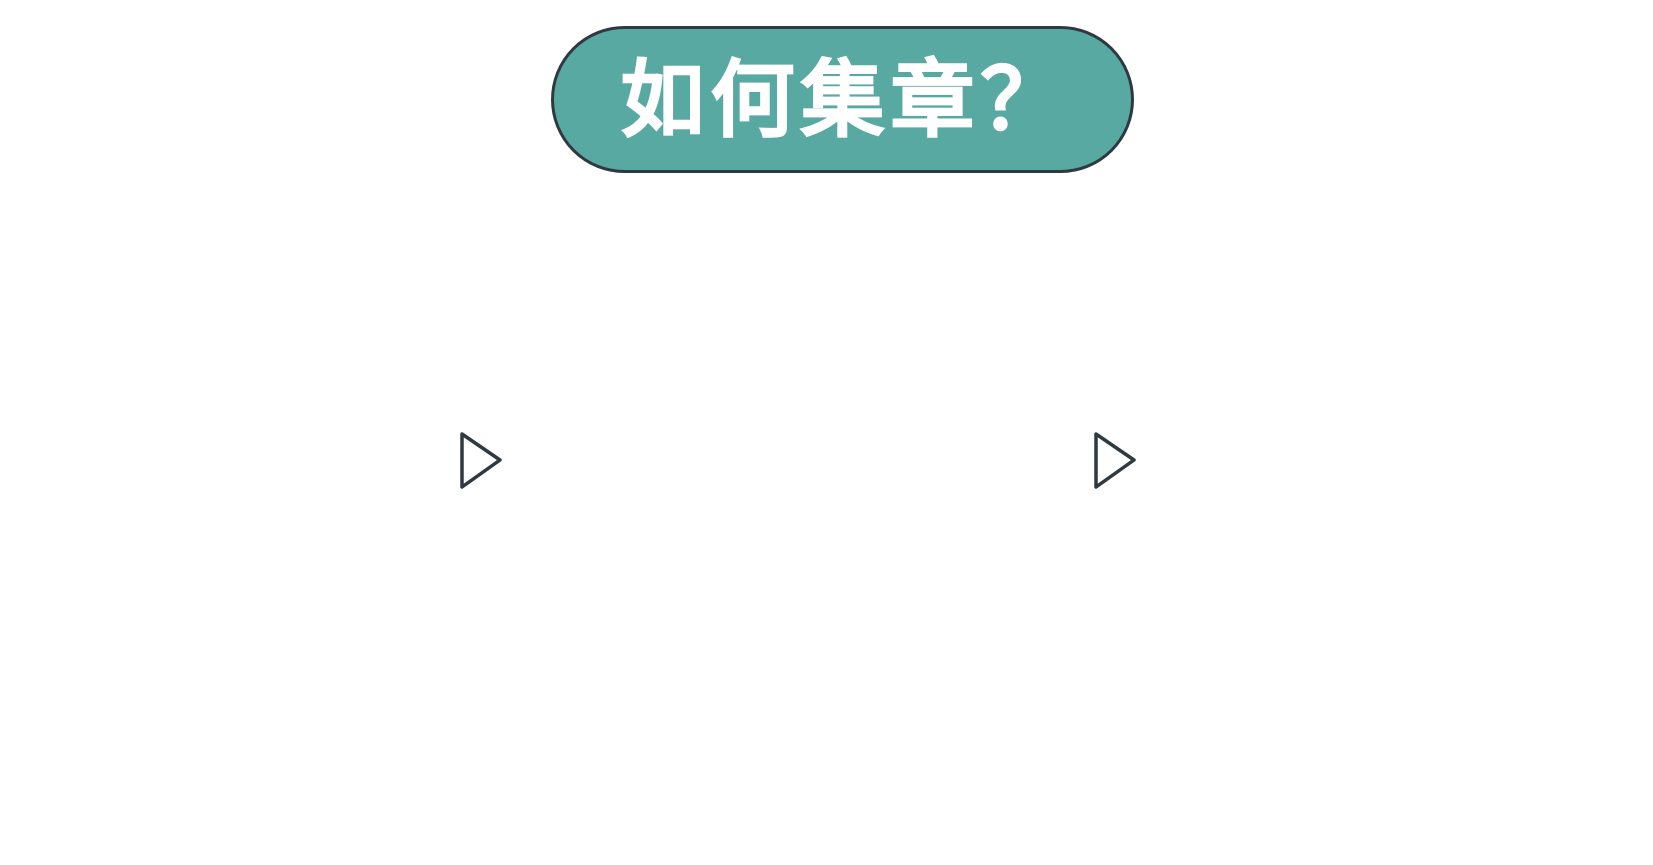  I want to click on right-play-icon, so click(1115, 461).